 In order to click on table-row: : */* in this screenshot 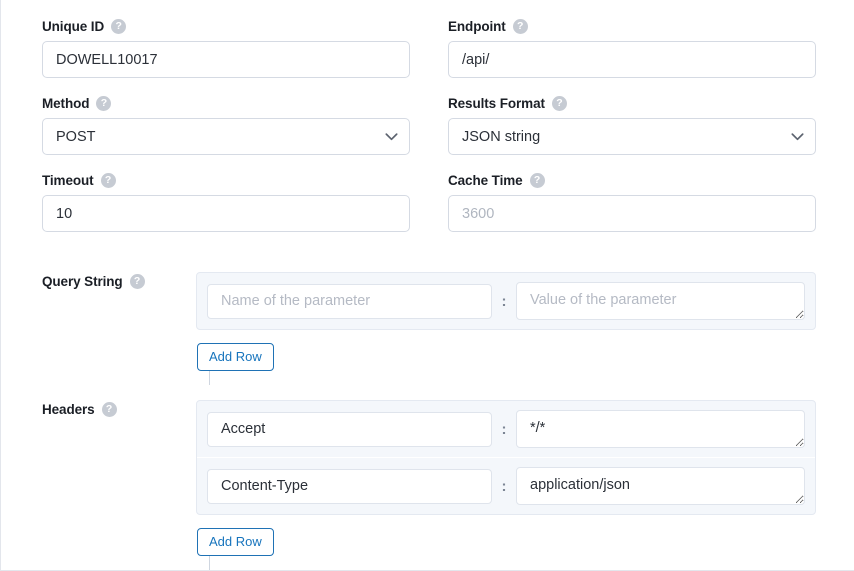, I will do `click(506, 429)`.